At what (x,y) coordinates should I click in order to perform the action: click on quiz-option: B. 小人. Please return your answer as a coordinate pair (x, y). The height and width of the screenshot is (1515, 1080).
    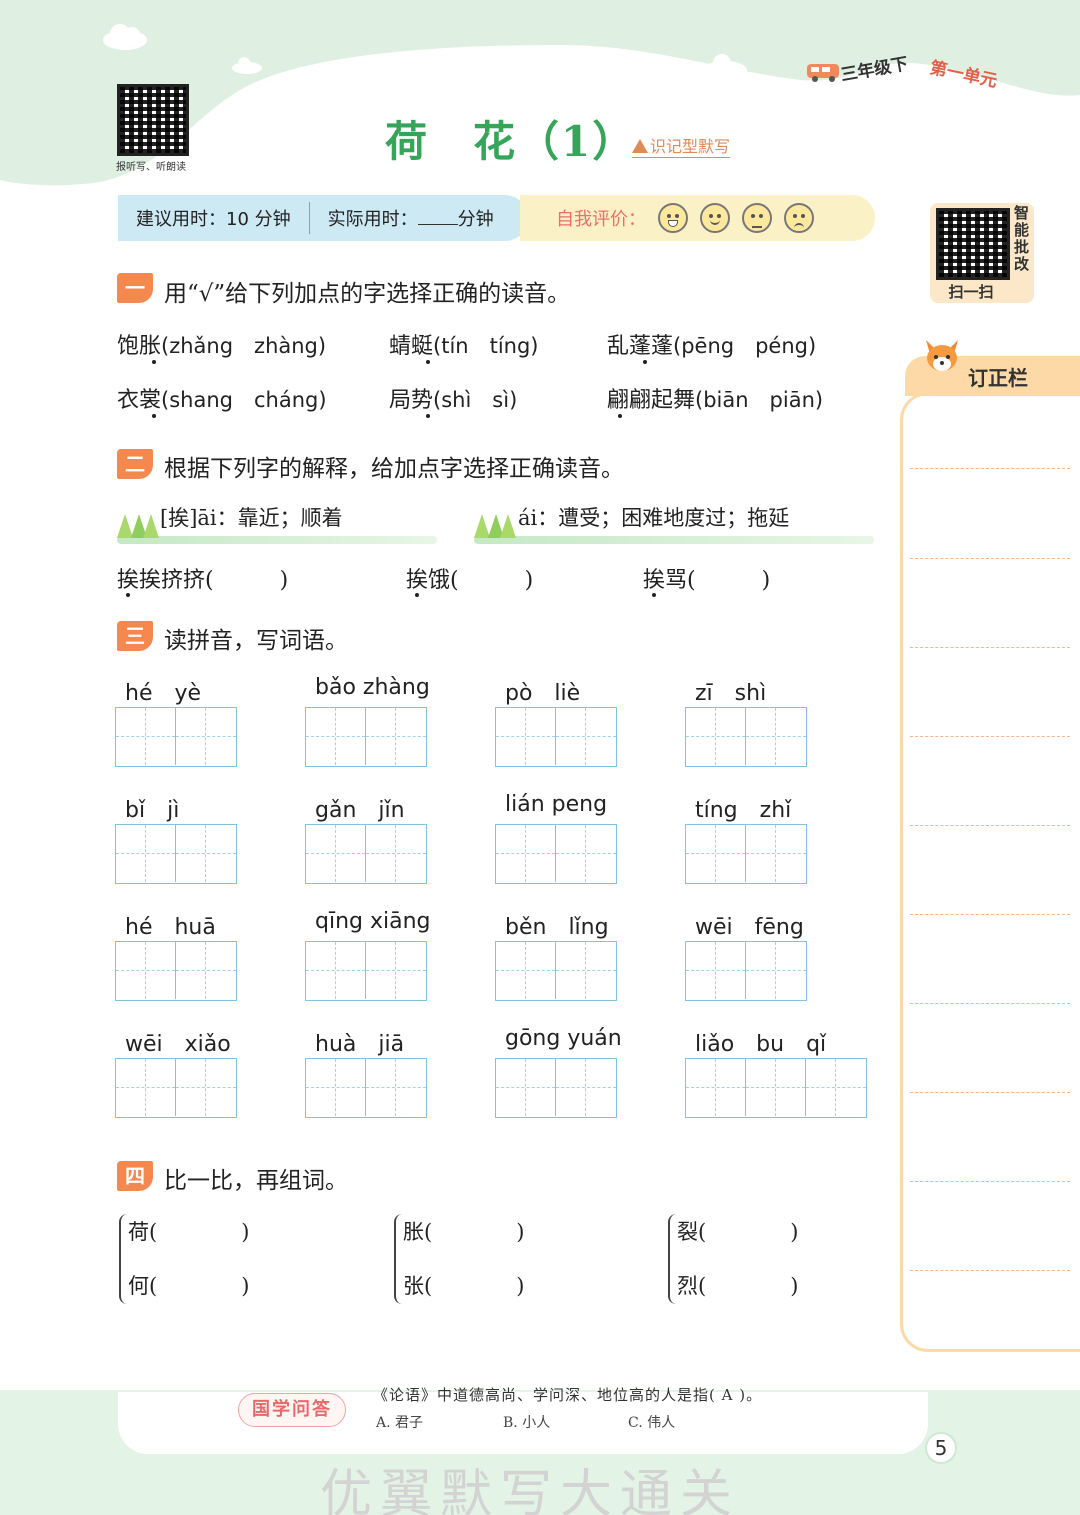
    Looking at the image, I should click on (526, 1422).